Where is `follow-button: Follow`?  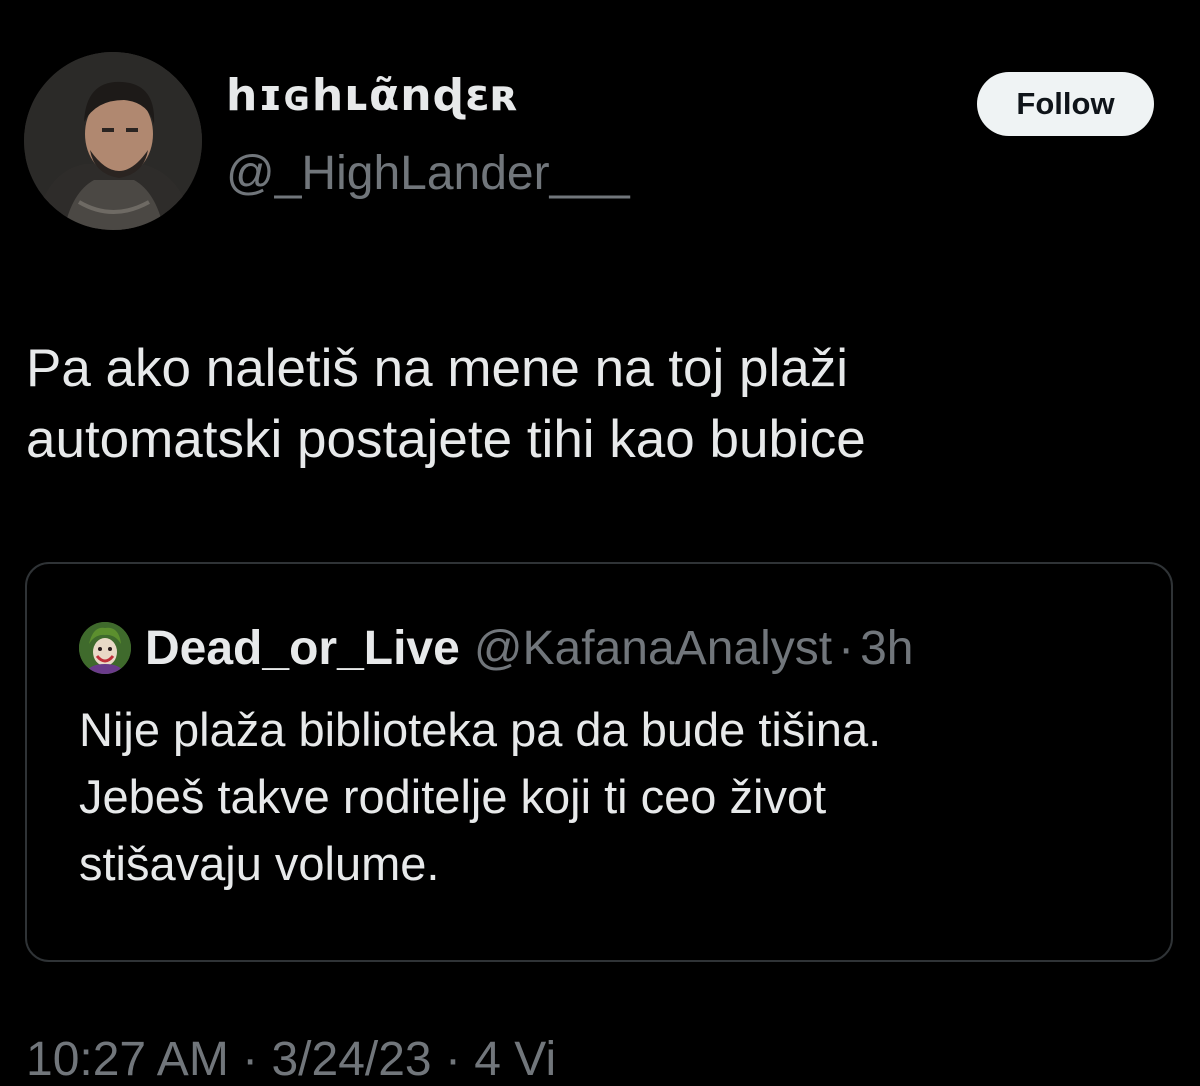 follow-button: Follow is located at coordinates (1065, 104).